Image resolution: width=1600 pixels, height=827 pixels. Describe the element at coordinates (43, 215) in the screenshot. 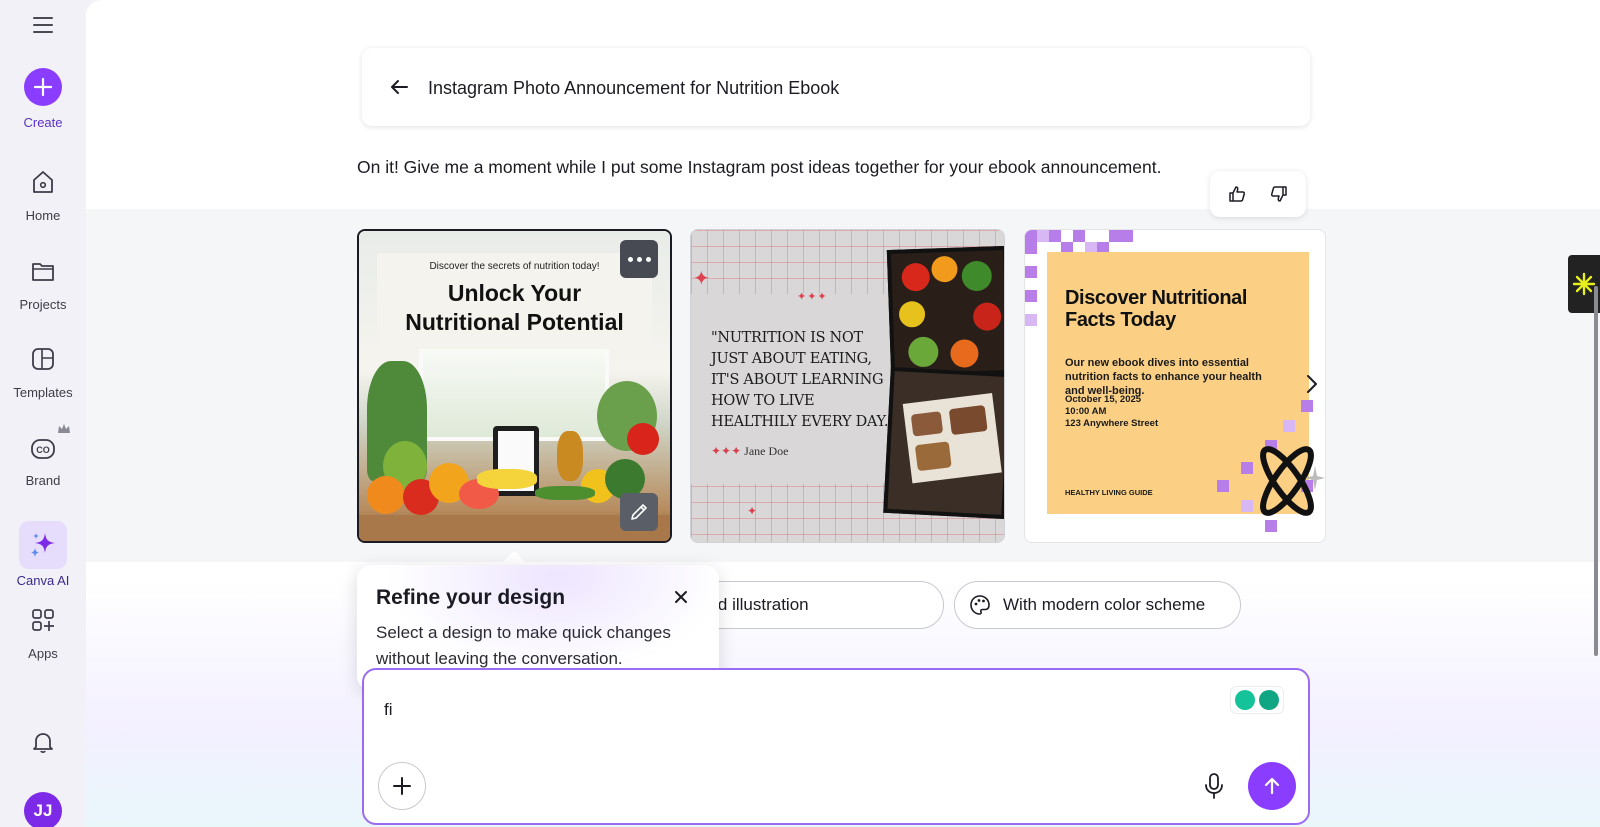

I see `sidebar-item-label: Home` at that location.